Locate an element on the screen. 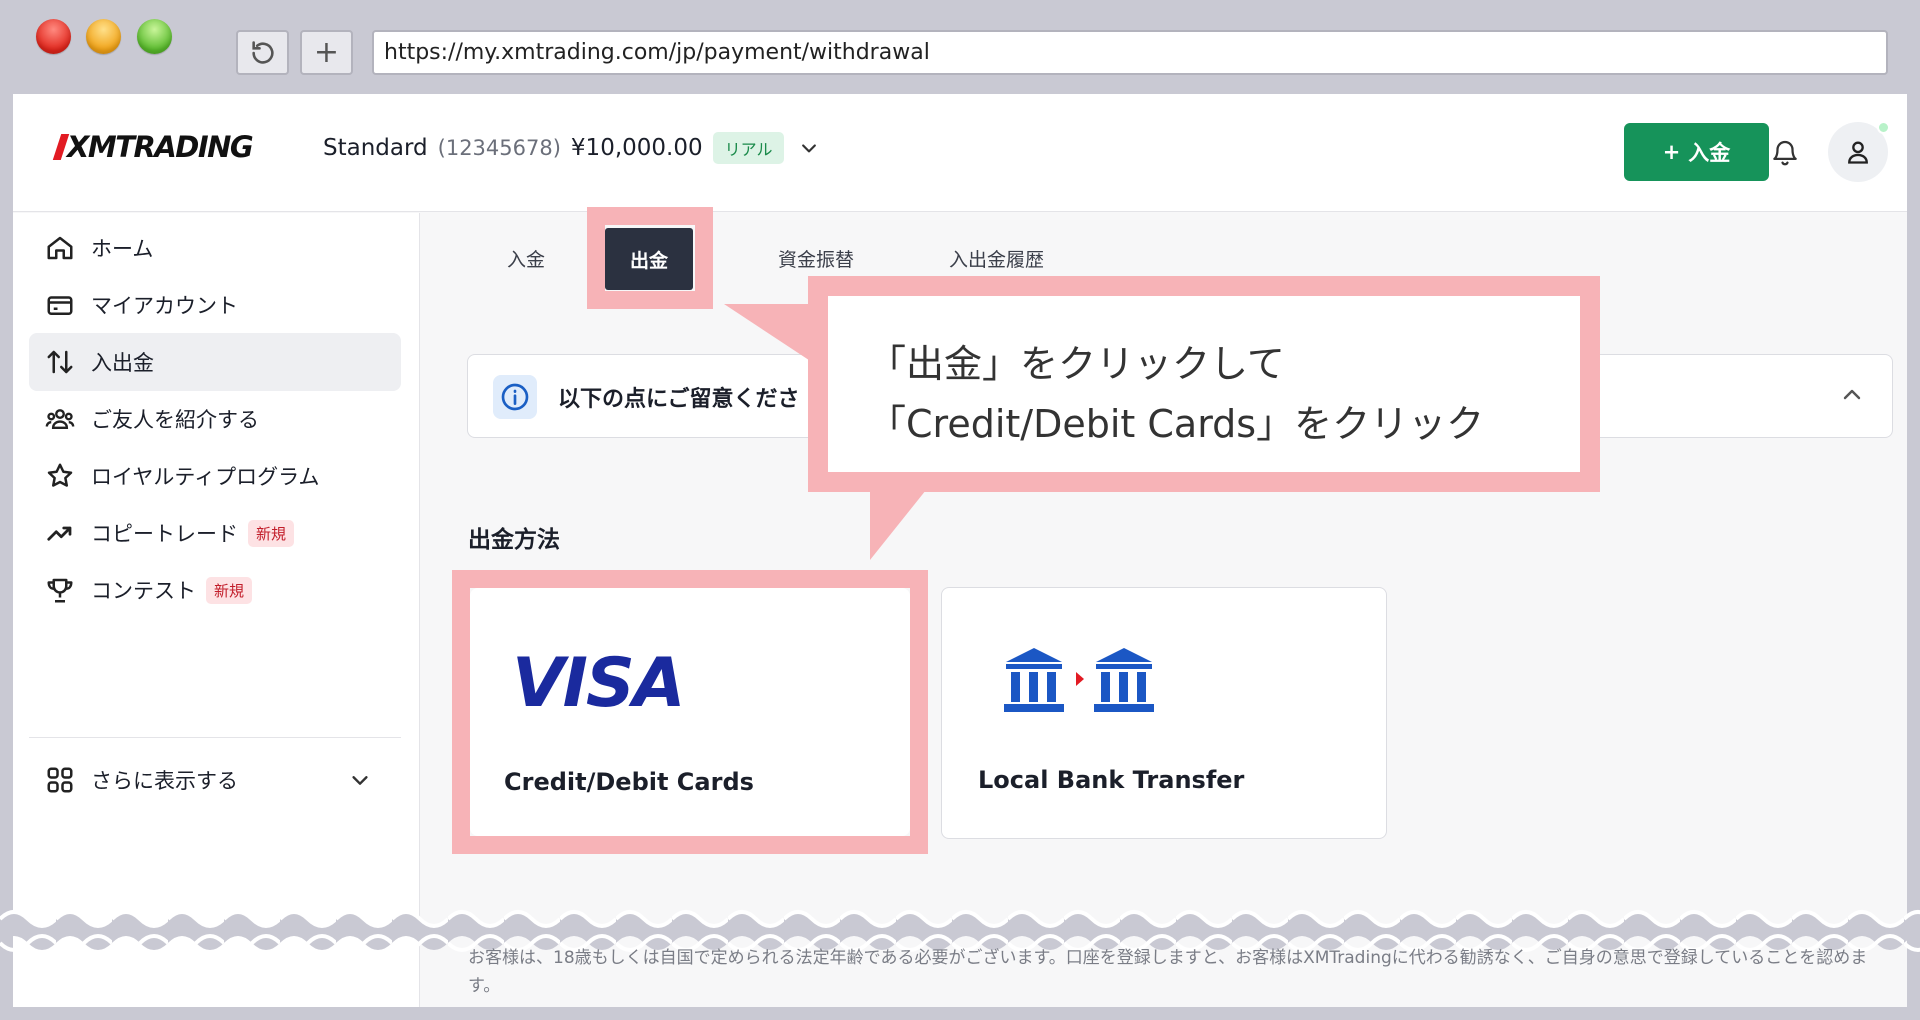 The width and height of the screenshot is (1920, 1020). trophy-icon is located at coordinates (60, 590).